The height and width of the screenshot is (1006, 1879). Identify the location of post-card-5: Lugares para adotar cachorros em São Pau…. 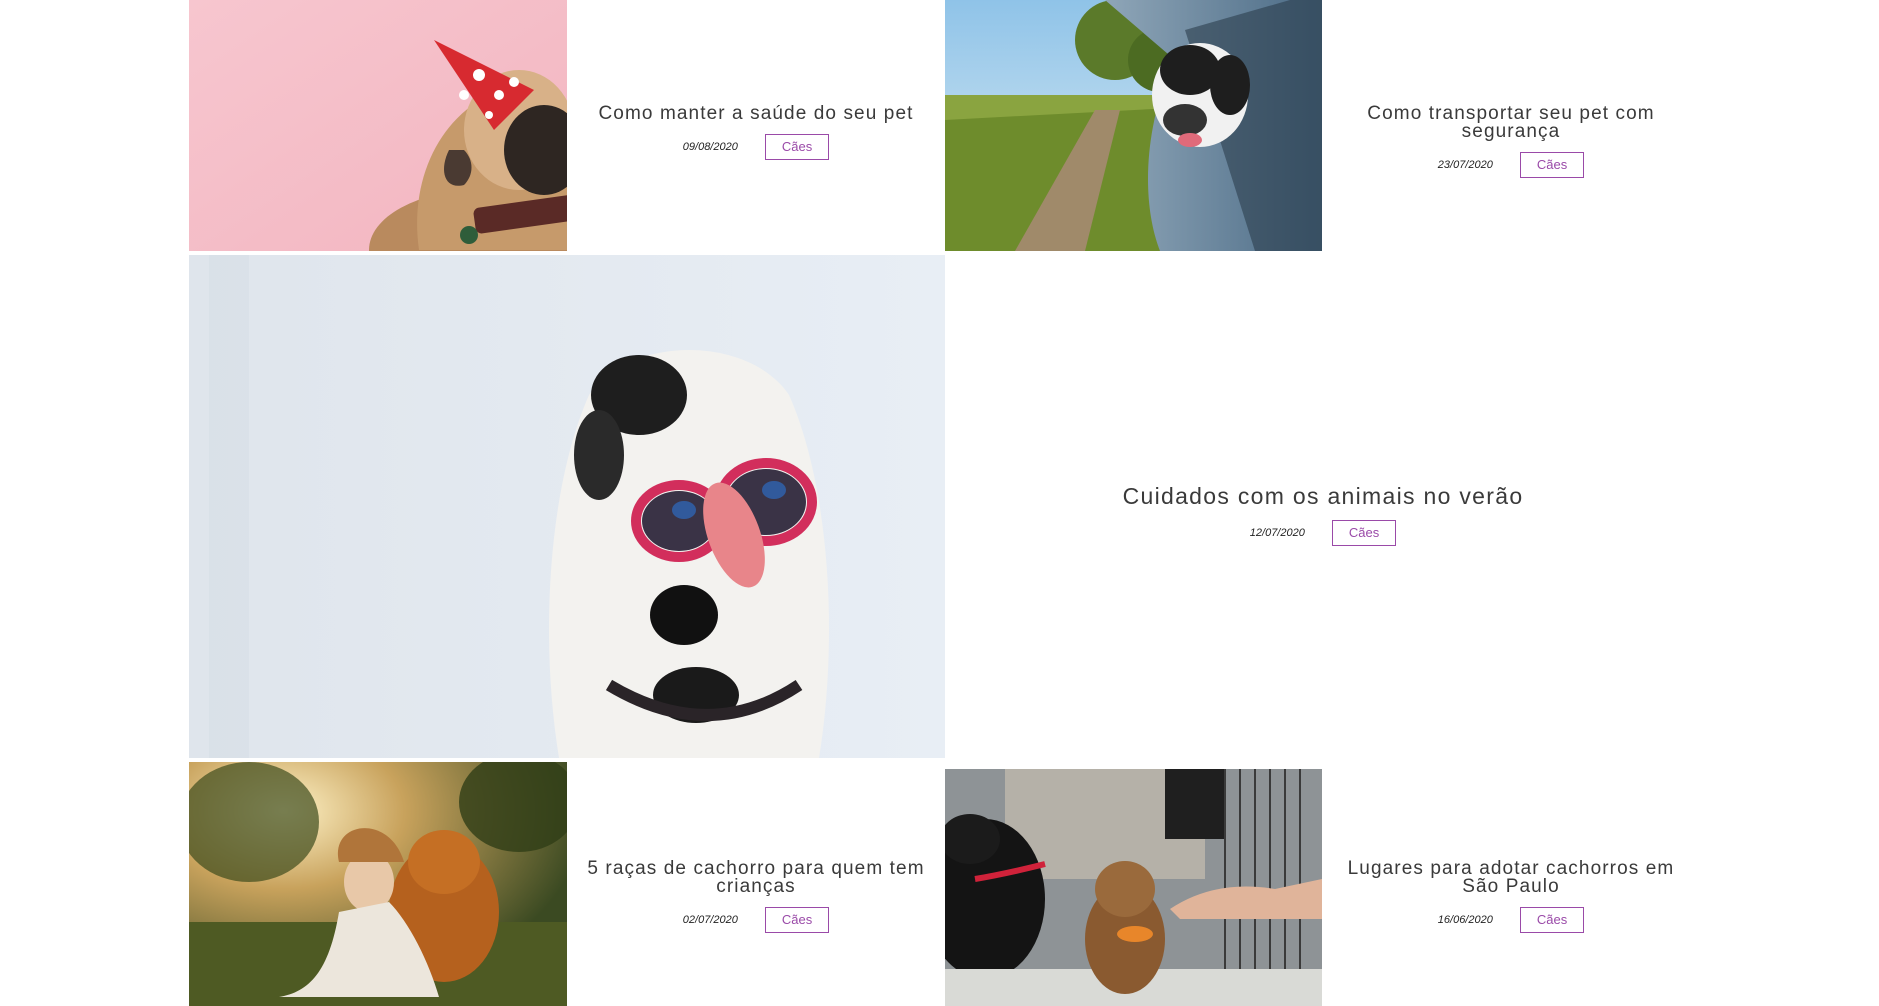
(1511, 896).